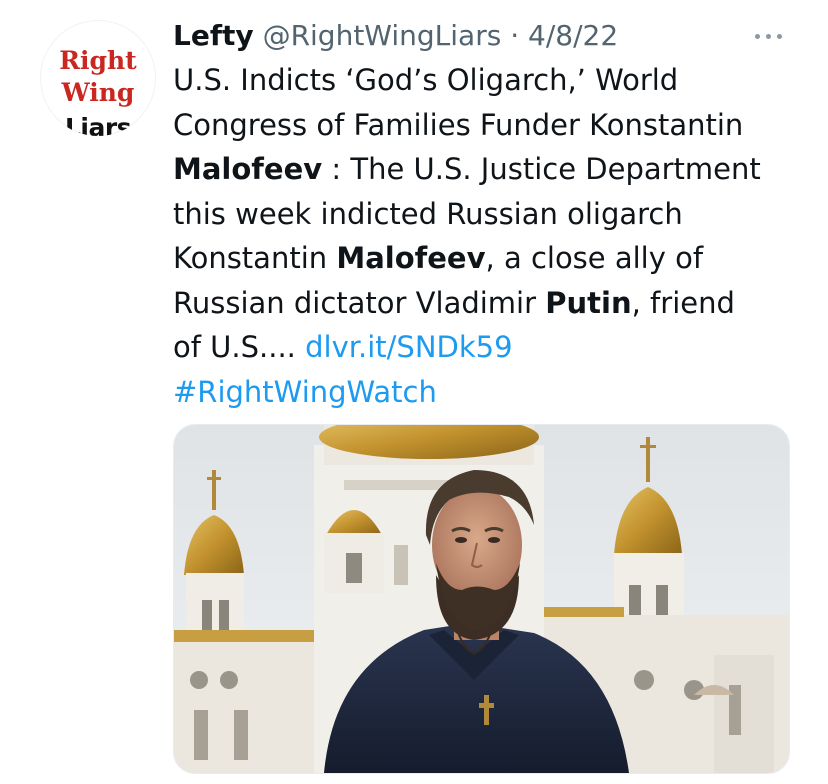  Describe the element at coordinates (683, 302) in the screenshot. I see `tweet-text-fragment: , friend` at that location.